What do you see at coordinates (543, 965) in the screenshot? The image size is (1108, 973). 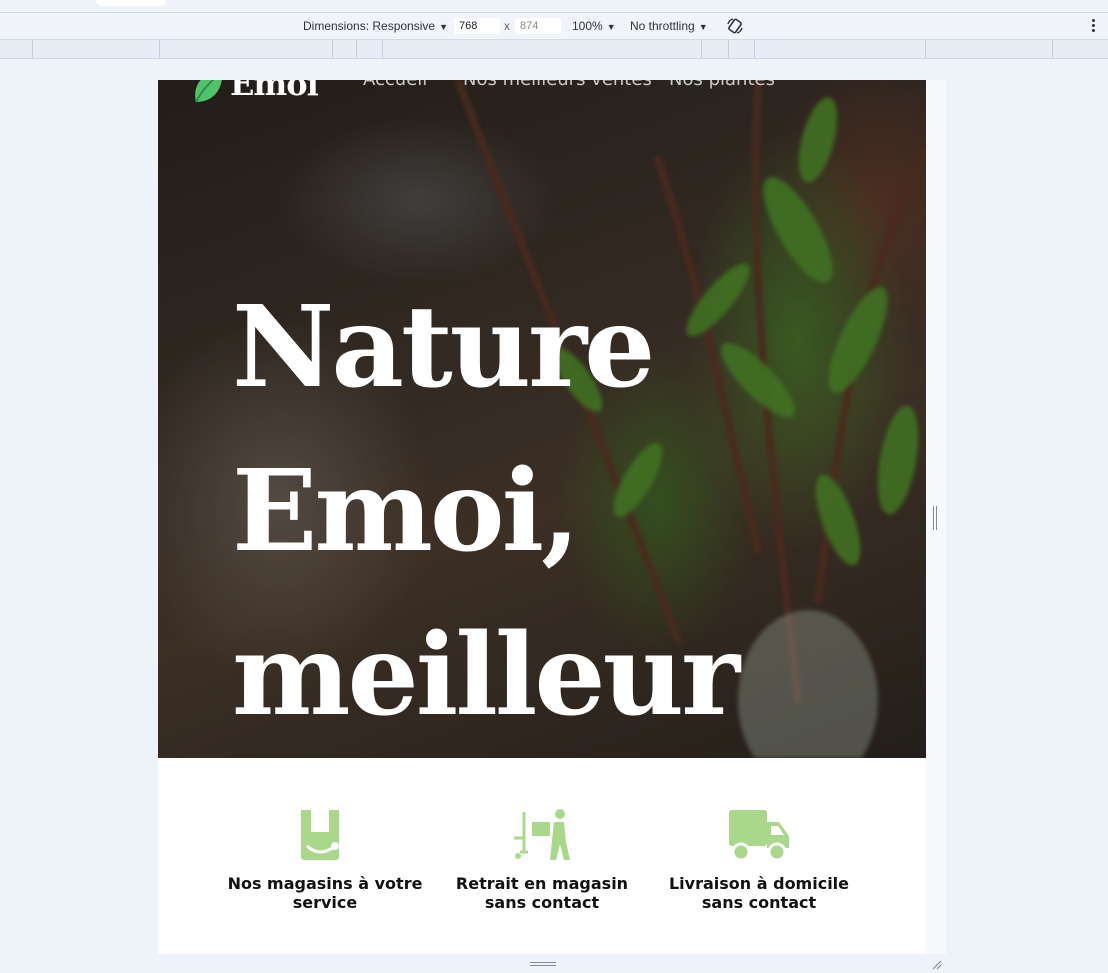 I see `resize-handle-bottom` at bounding box center [543, 965].